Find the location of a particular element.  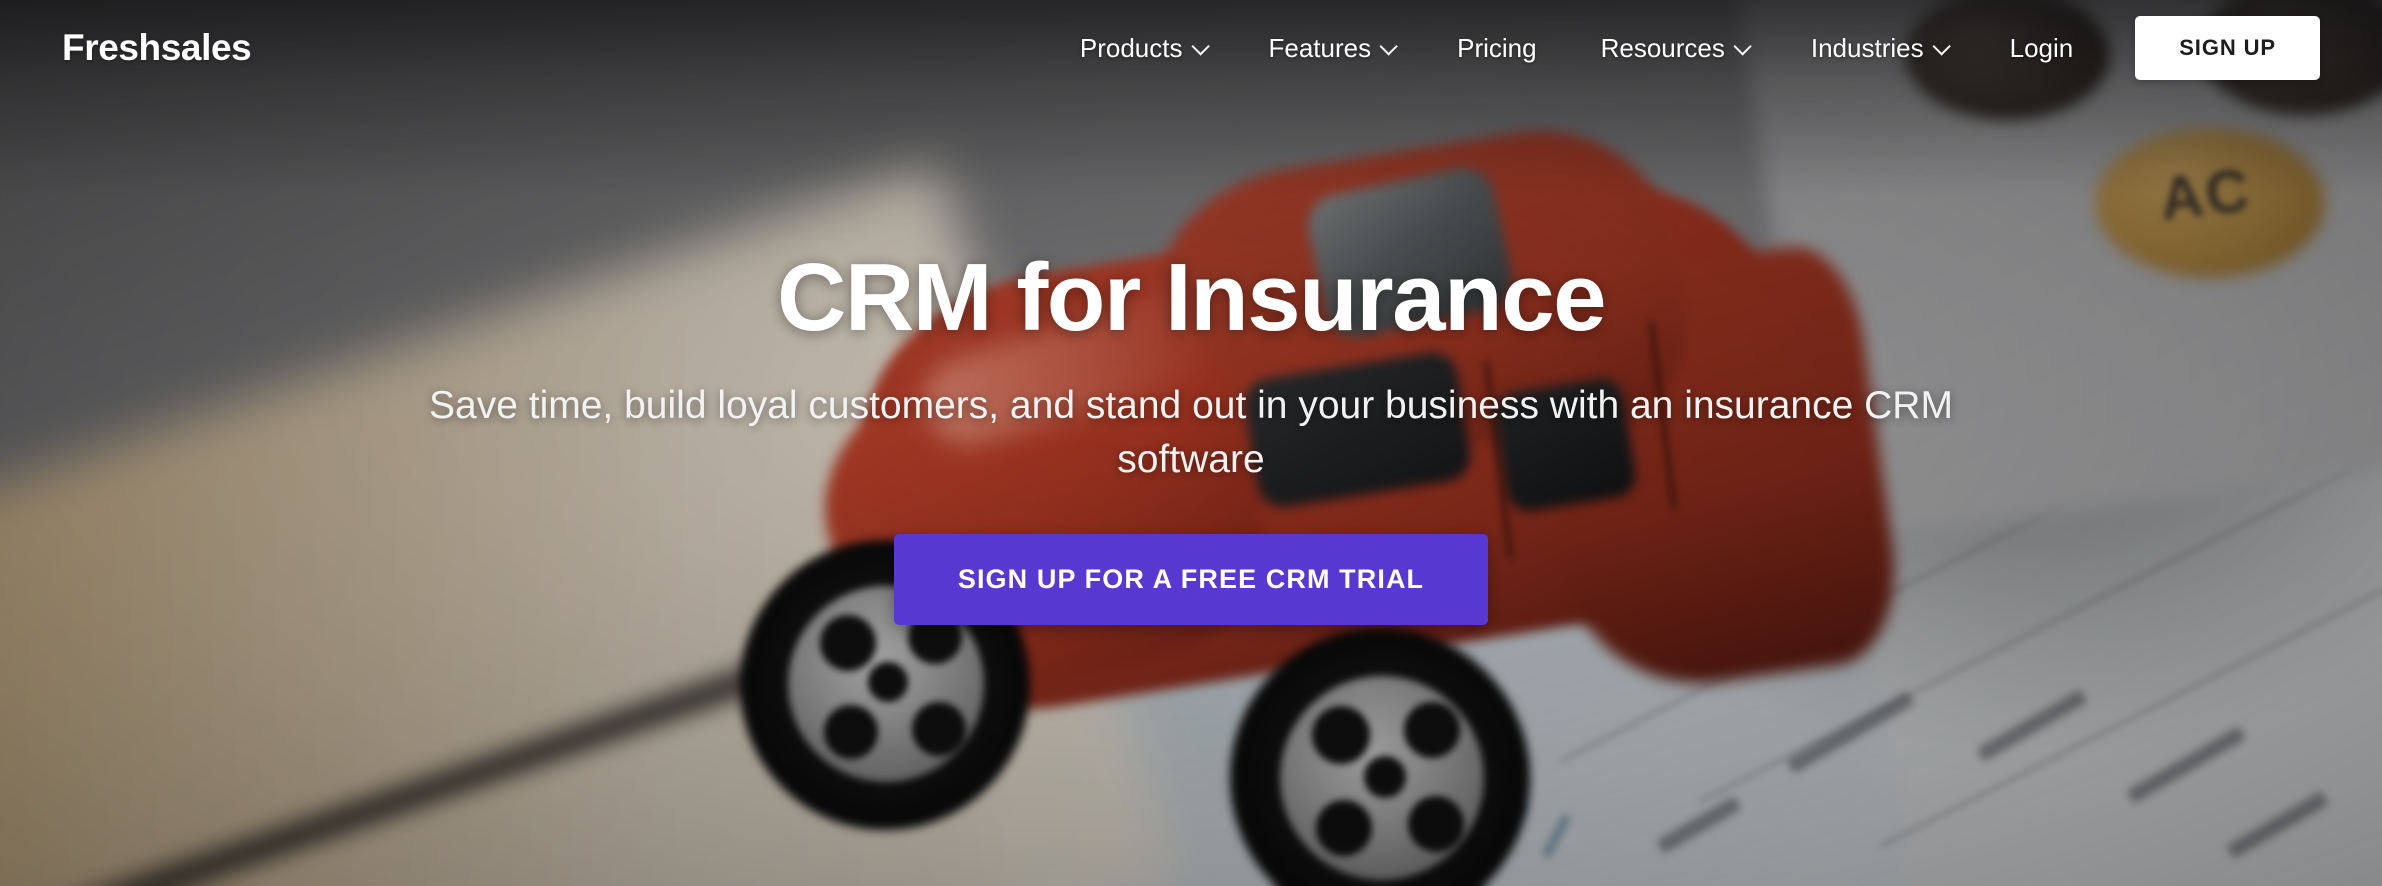

brand-logo: Freshsales is located at coordinates (157, 48).